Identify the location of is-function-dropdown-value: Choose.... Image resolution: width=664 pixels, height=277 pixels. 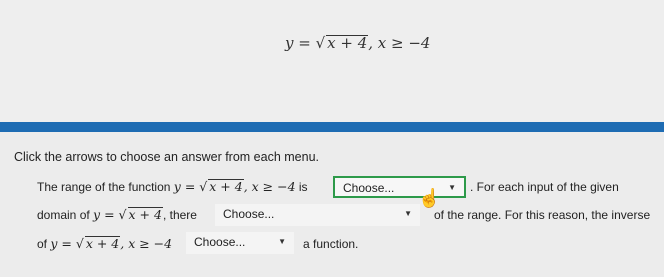
(220, 242).